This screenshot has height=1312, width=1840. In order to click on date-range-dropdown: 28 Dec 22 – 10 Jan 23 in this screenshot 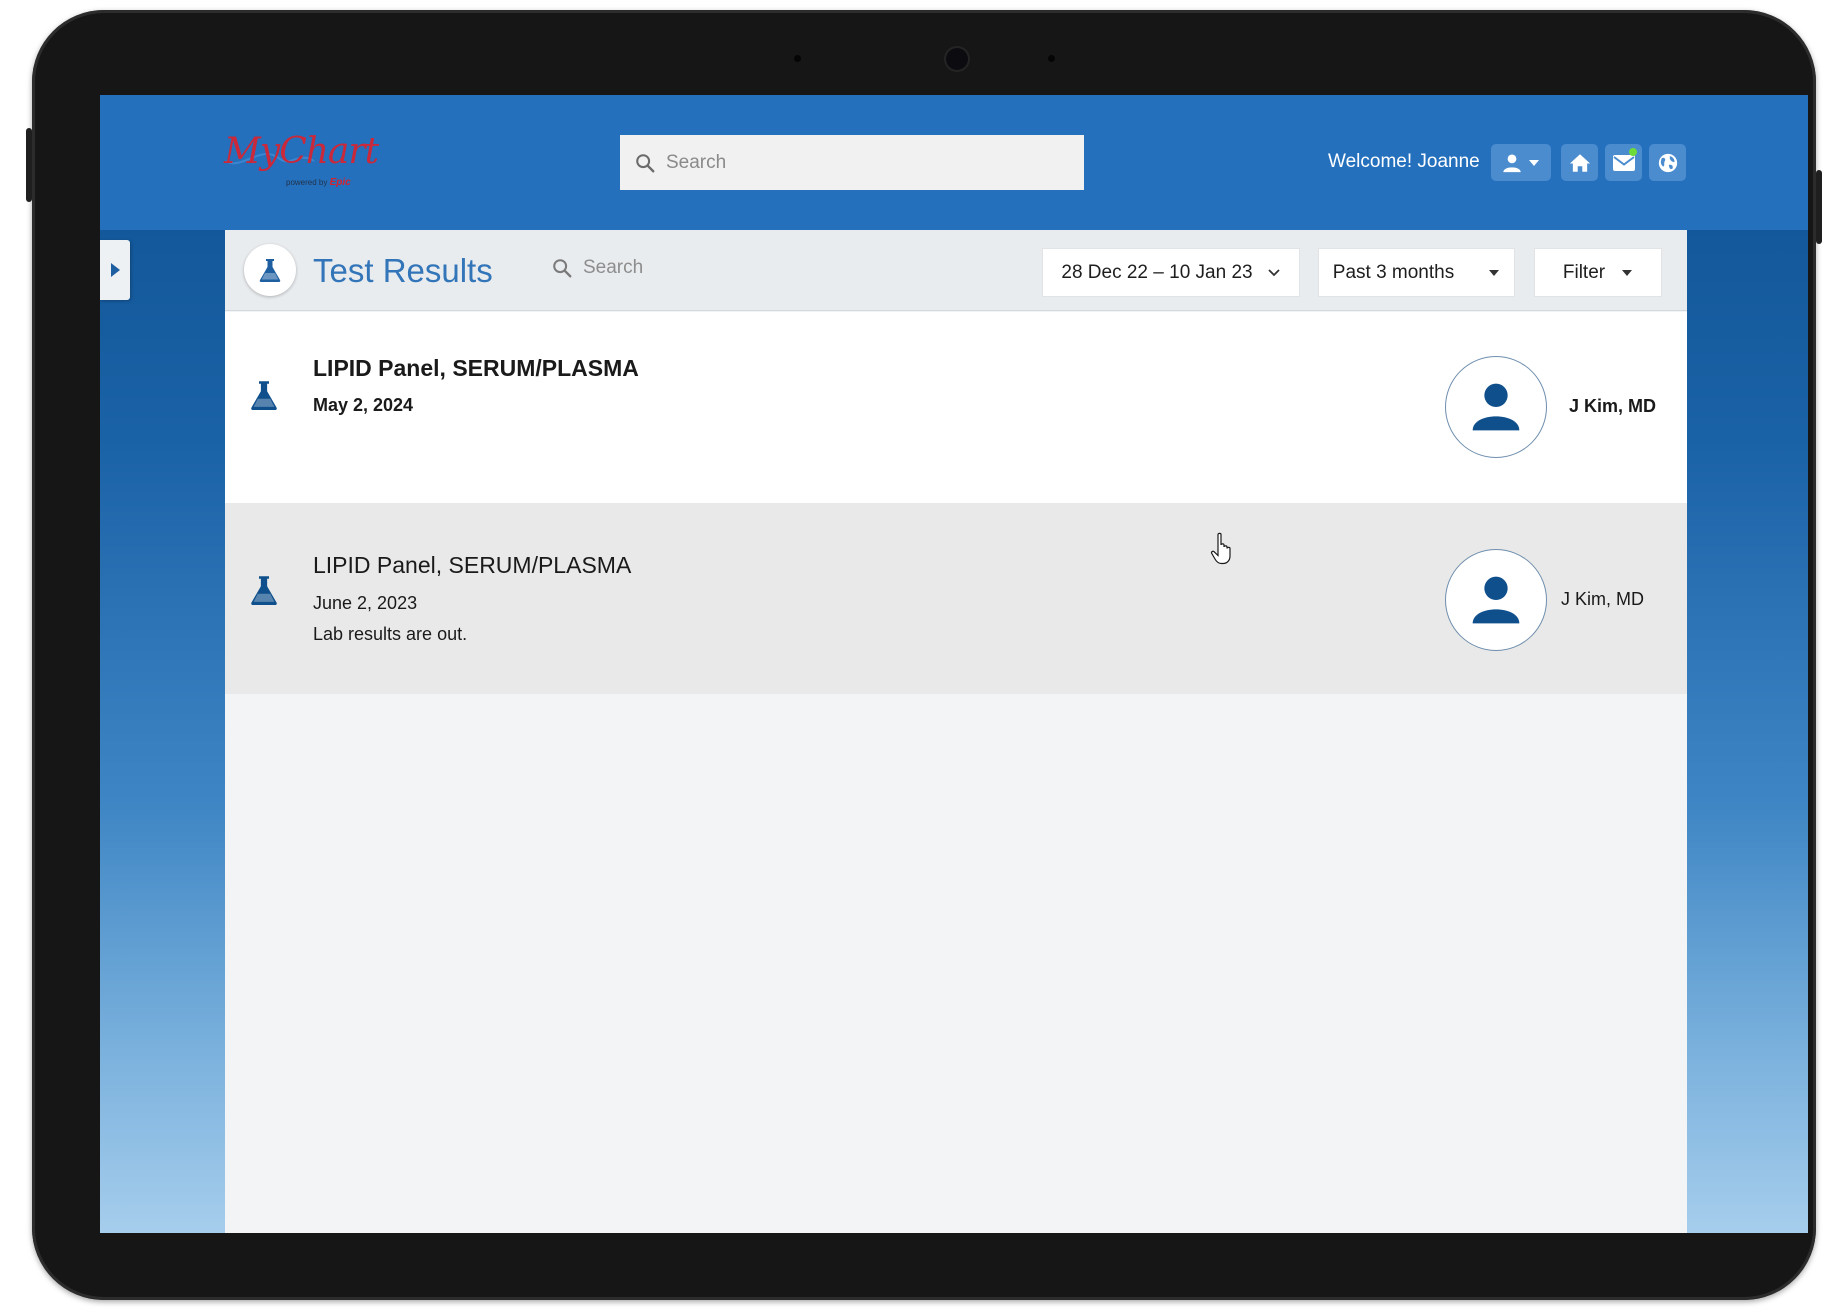, I will do `click(1171, 272)`.